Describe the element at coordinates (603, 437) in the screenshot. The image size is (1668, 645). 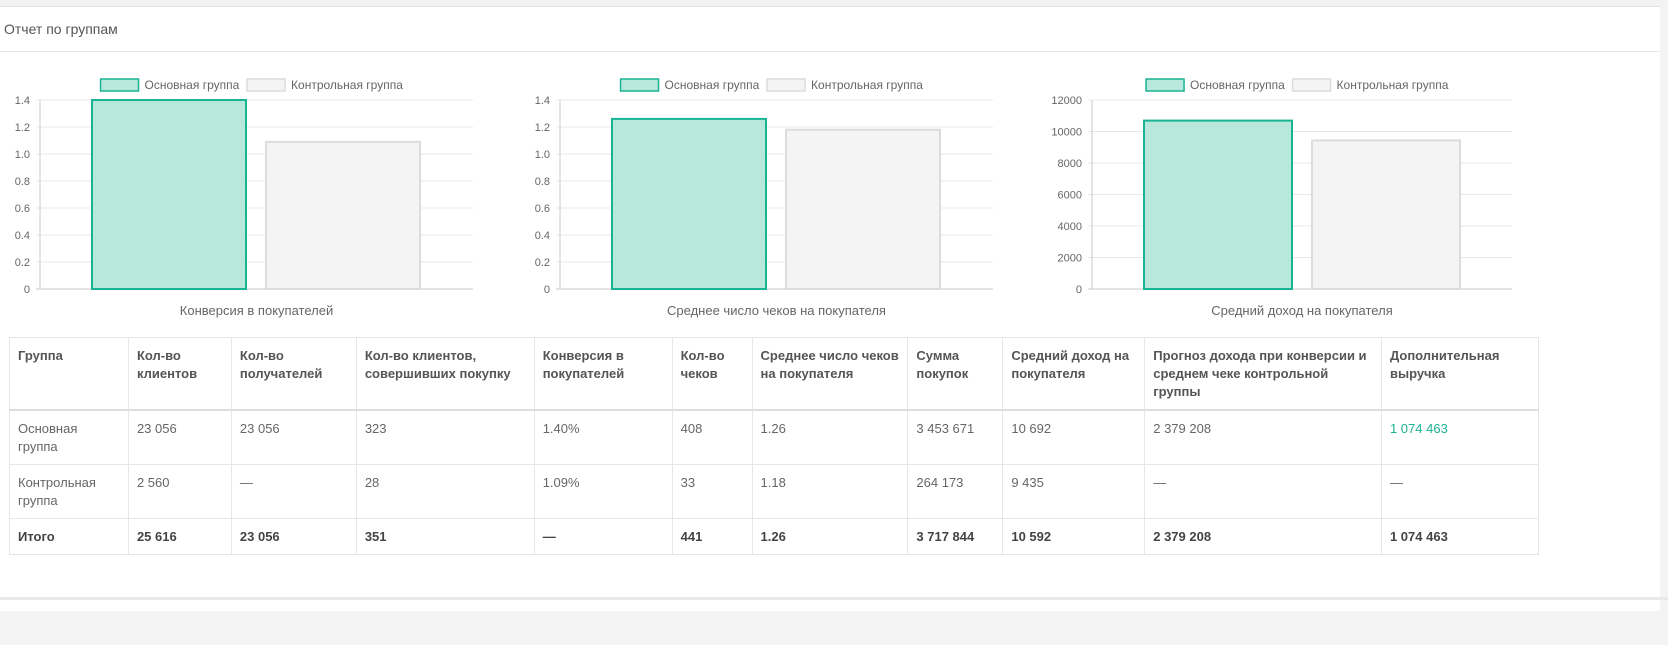
I see `table-cell: 1.40%` at that location.